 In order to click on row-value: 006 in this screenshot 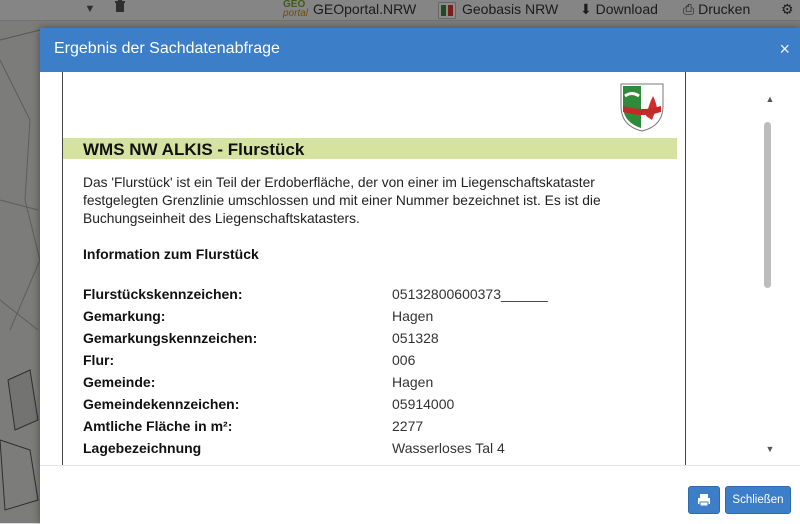, I will do `click(404, 360)`.